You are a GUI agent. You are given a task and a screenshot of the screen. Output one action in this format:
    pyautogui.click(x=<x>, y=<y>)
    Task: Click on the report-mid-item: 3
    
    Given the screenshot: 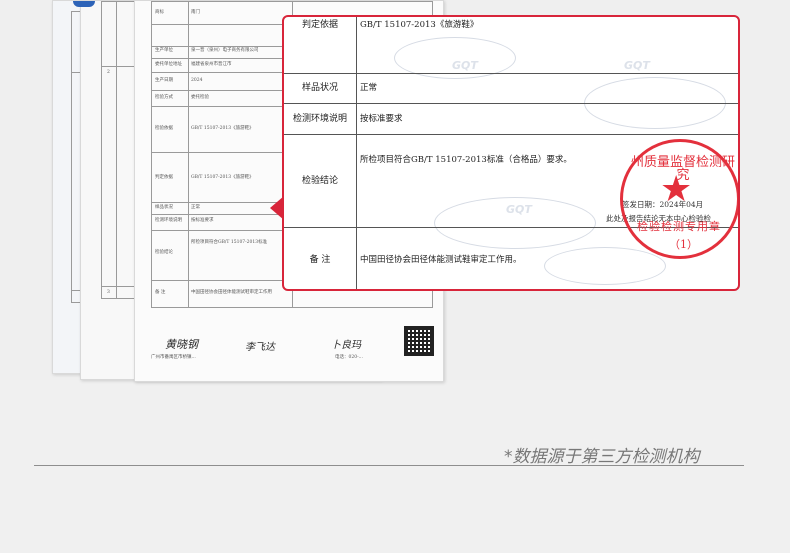 What is the action you would take?
    pyautogui.click(x=108, y=292)
    